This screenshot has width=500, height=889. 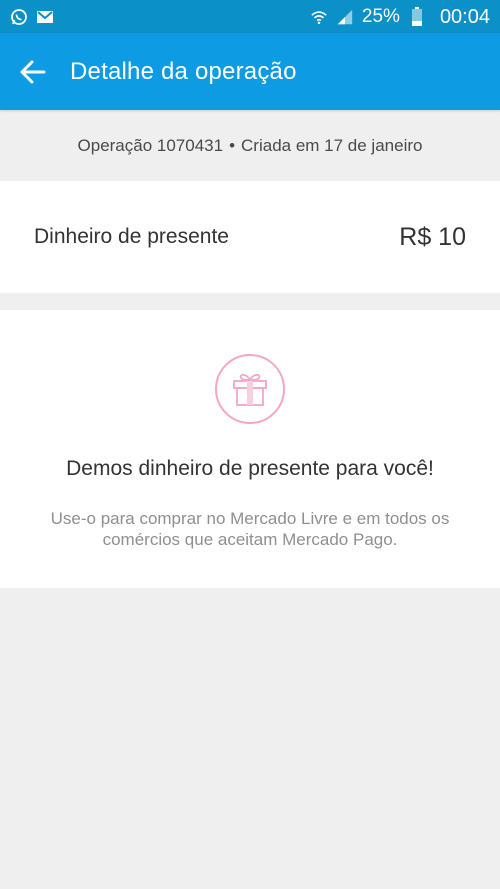 I want to click on back-button, so click(x=33, y=71).